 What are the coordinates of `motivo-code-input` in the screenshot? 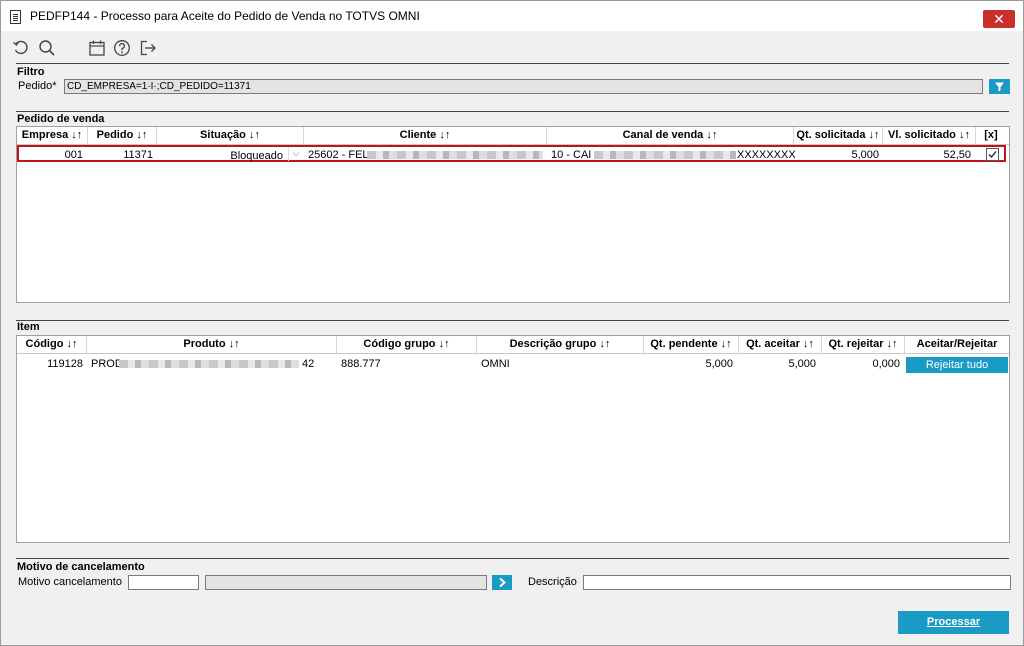 It's located at (163, 582).